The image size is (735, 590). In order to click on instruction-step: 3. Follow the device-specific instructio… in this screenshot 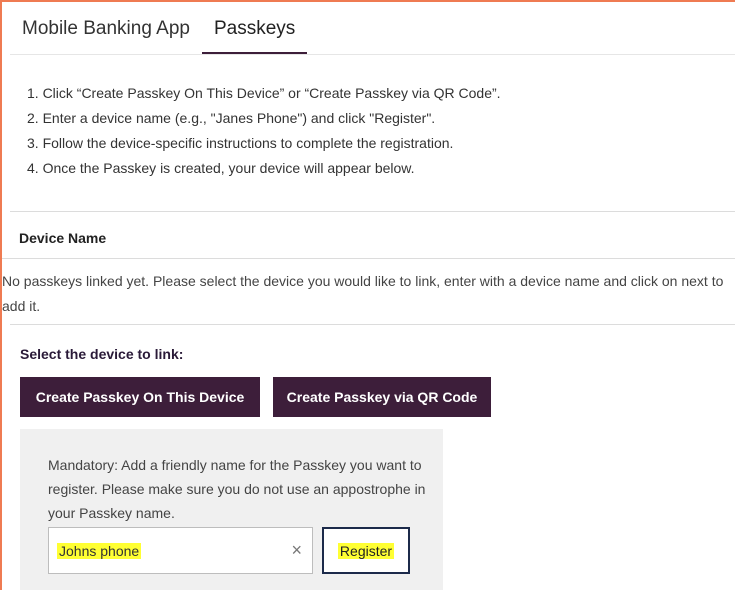, I will do `click(240, 143)`.